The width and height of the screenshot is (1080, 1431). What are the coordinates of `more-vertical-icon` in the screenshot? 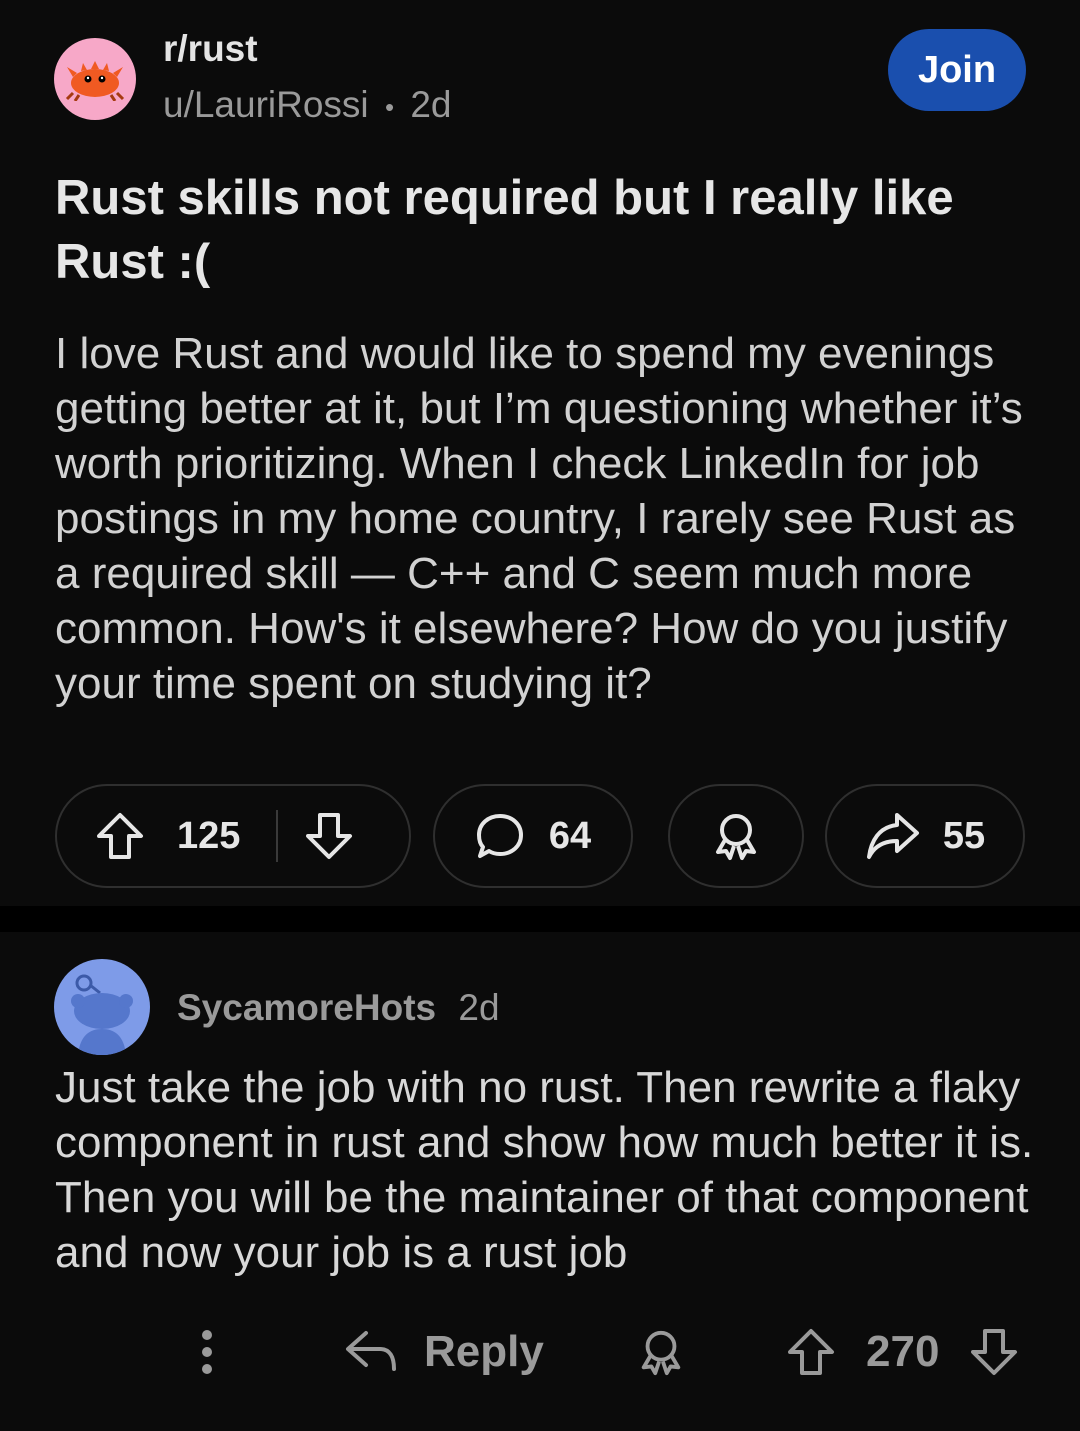 It's located at (207, 1352).